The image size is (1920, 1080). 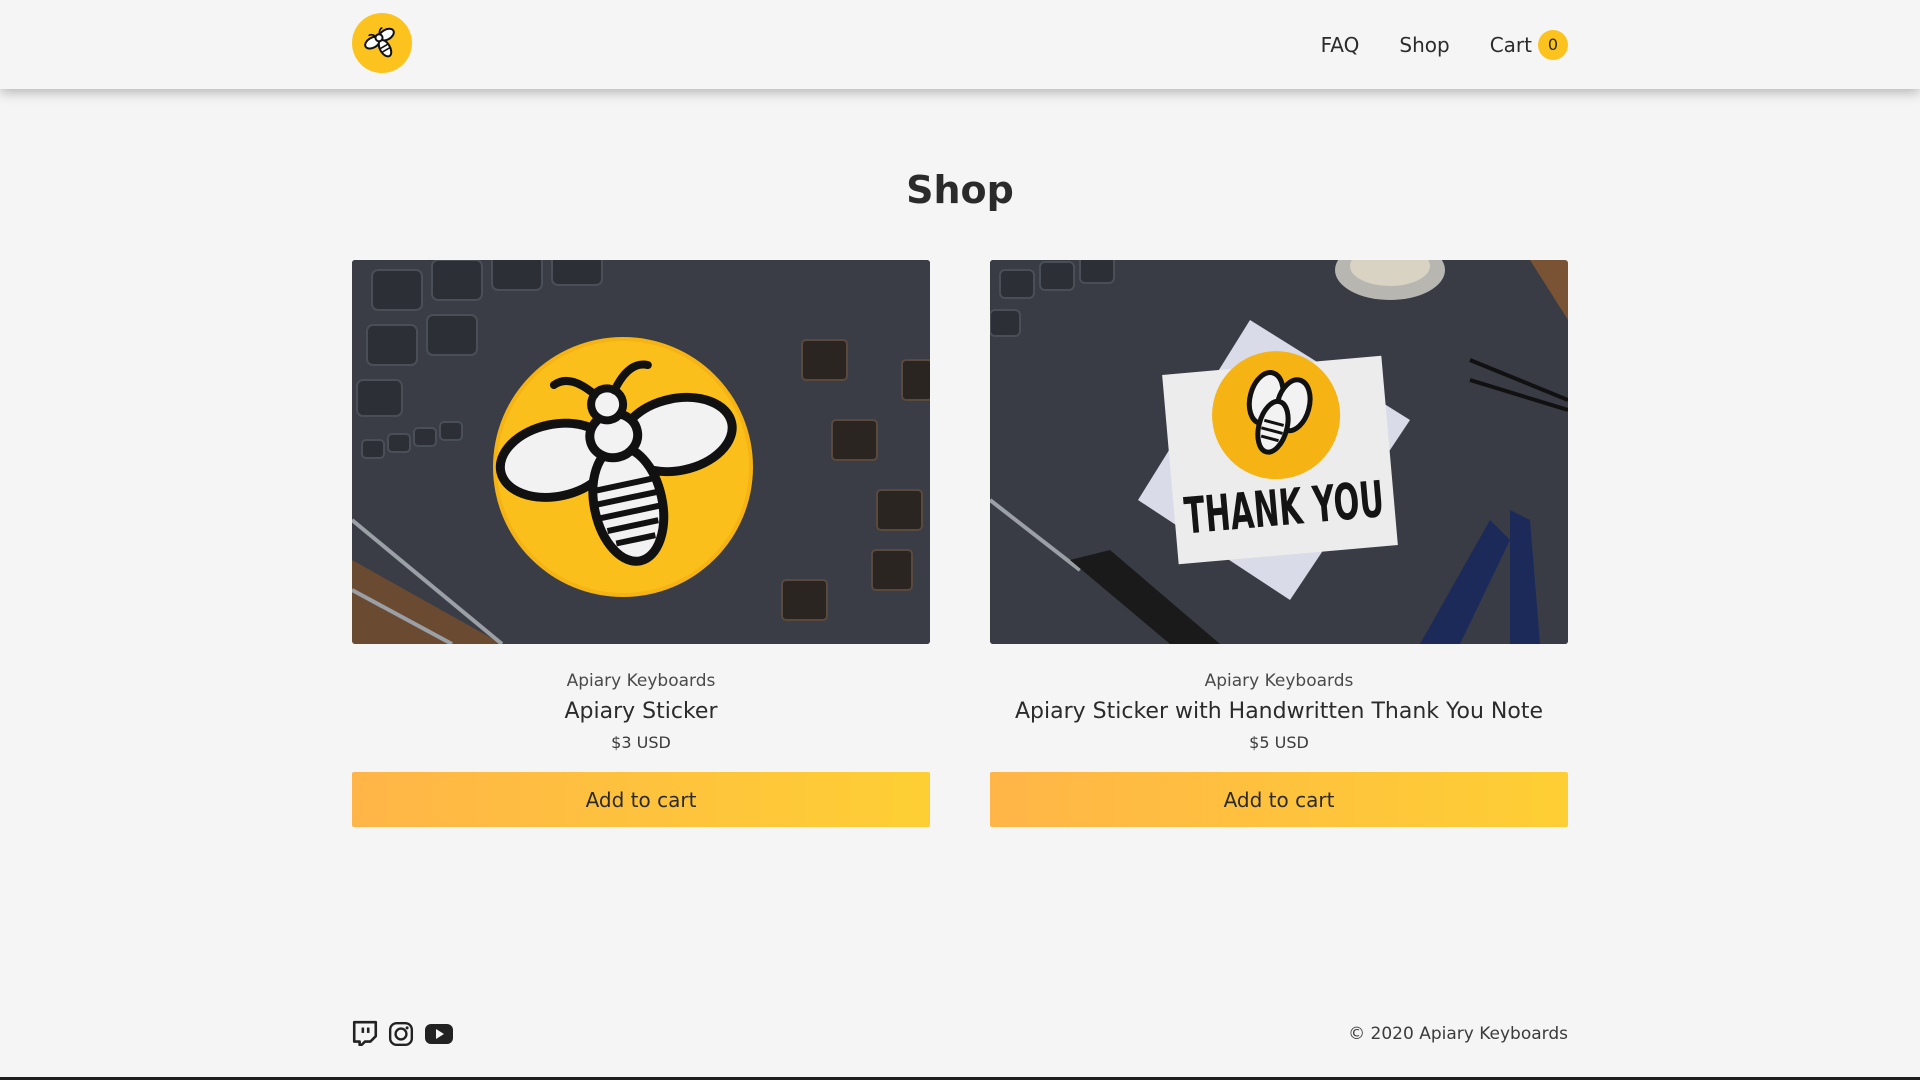 I want to click on nav-shop-link: Shop, so click(x=1424, y=45).